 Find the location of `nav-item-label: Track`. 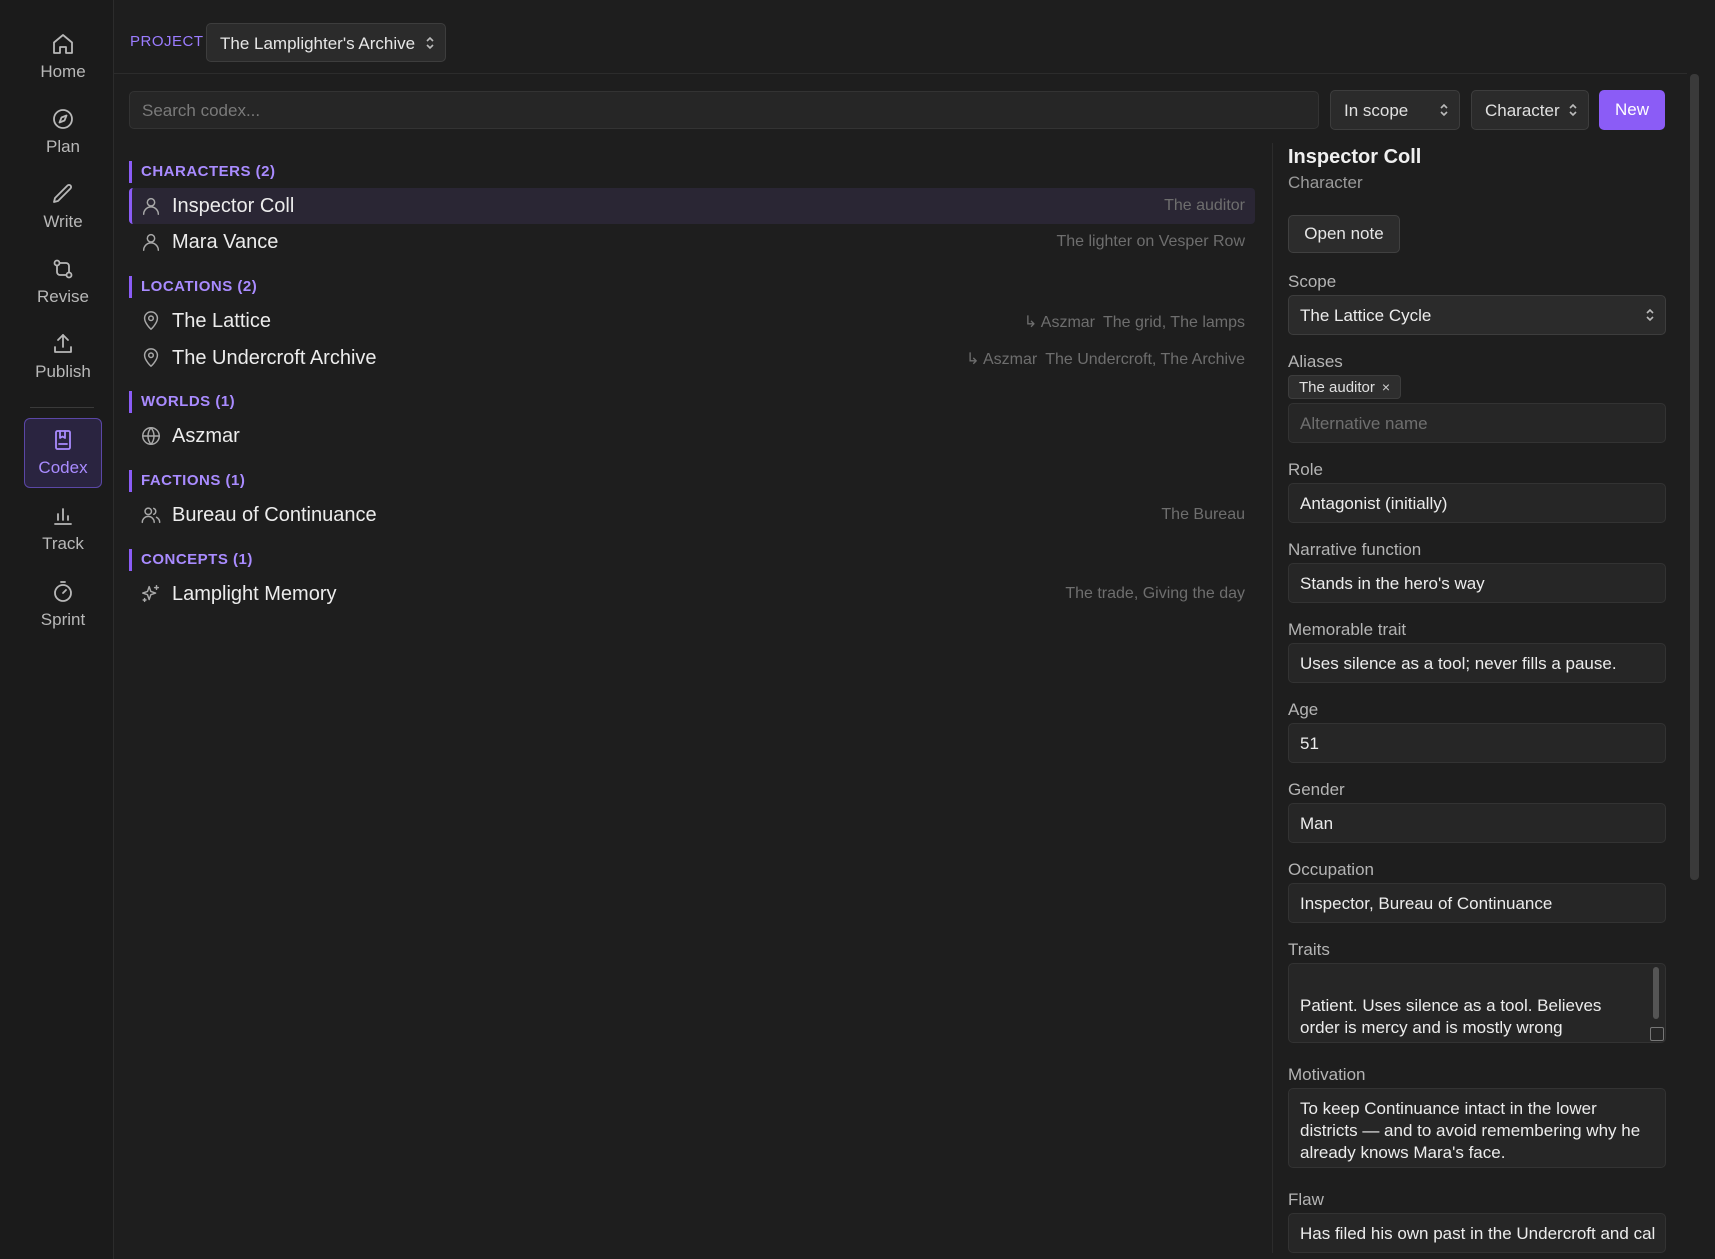

nav-item-label: Track is located at coordinates (63, 543).